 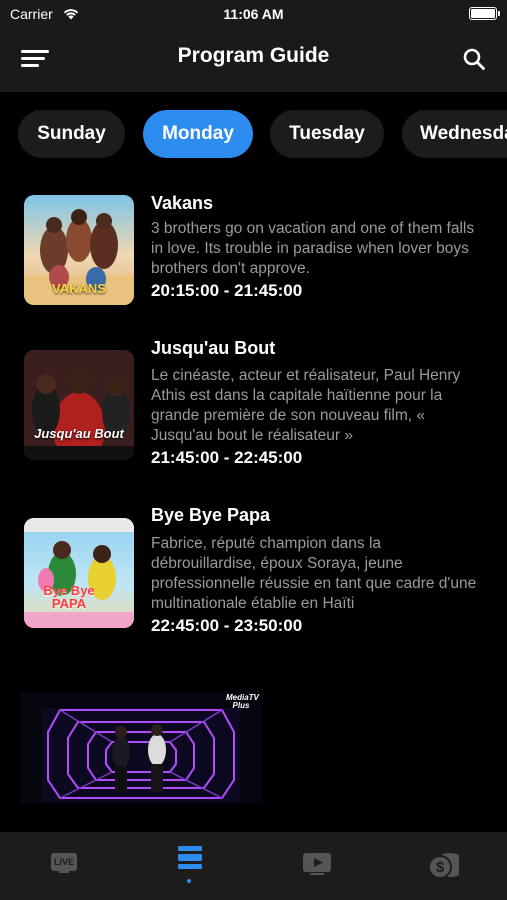 I want to click on program-time: 20:15:00 - 21:45:00, so click(x=227, y=290).